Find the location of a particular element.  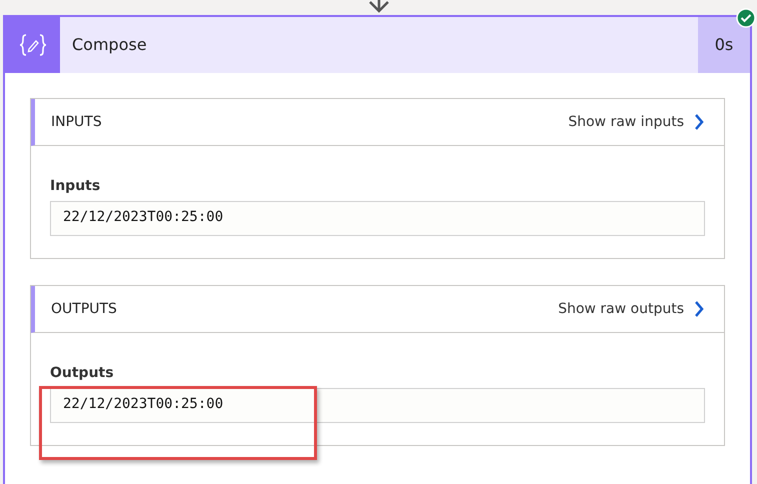

section-heading: OUTPUTS is located at coordinates (84, 309).